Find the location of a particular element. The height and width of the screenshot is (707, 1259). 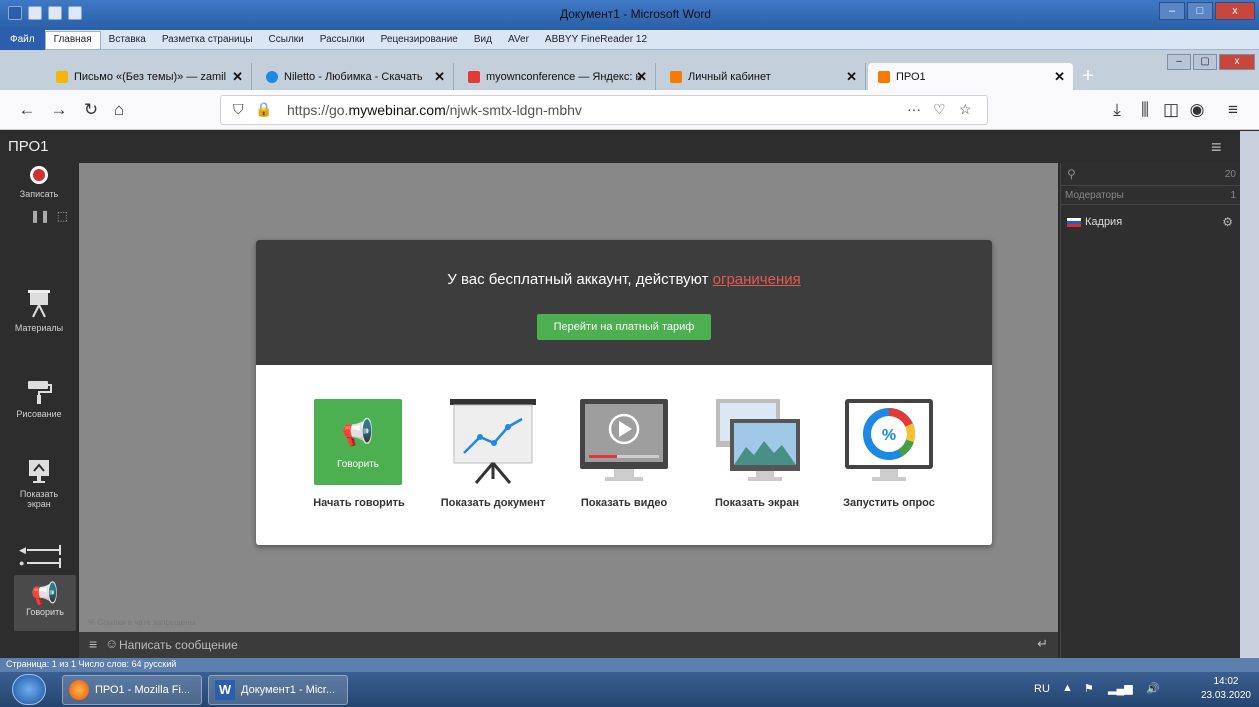

library-icon: ⫼ is located at coordinates (1145, 110).